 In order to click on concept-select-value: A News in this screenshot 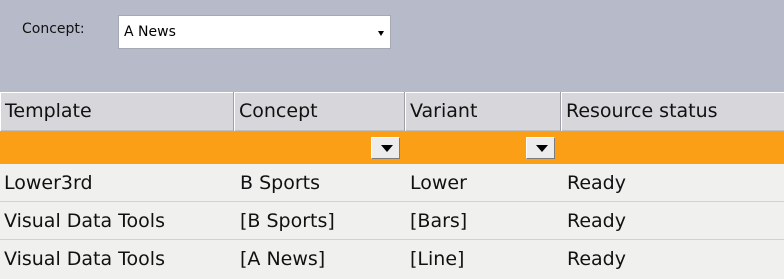, I will do `click(150, 32)`.